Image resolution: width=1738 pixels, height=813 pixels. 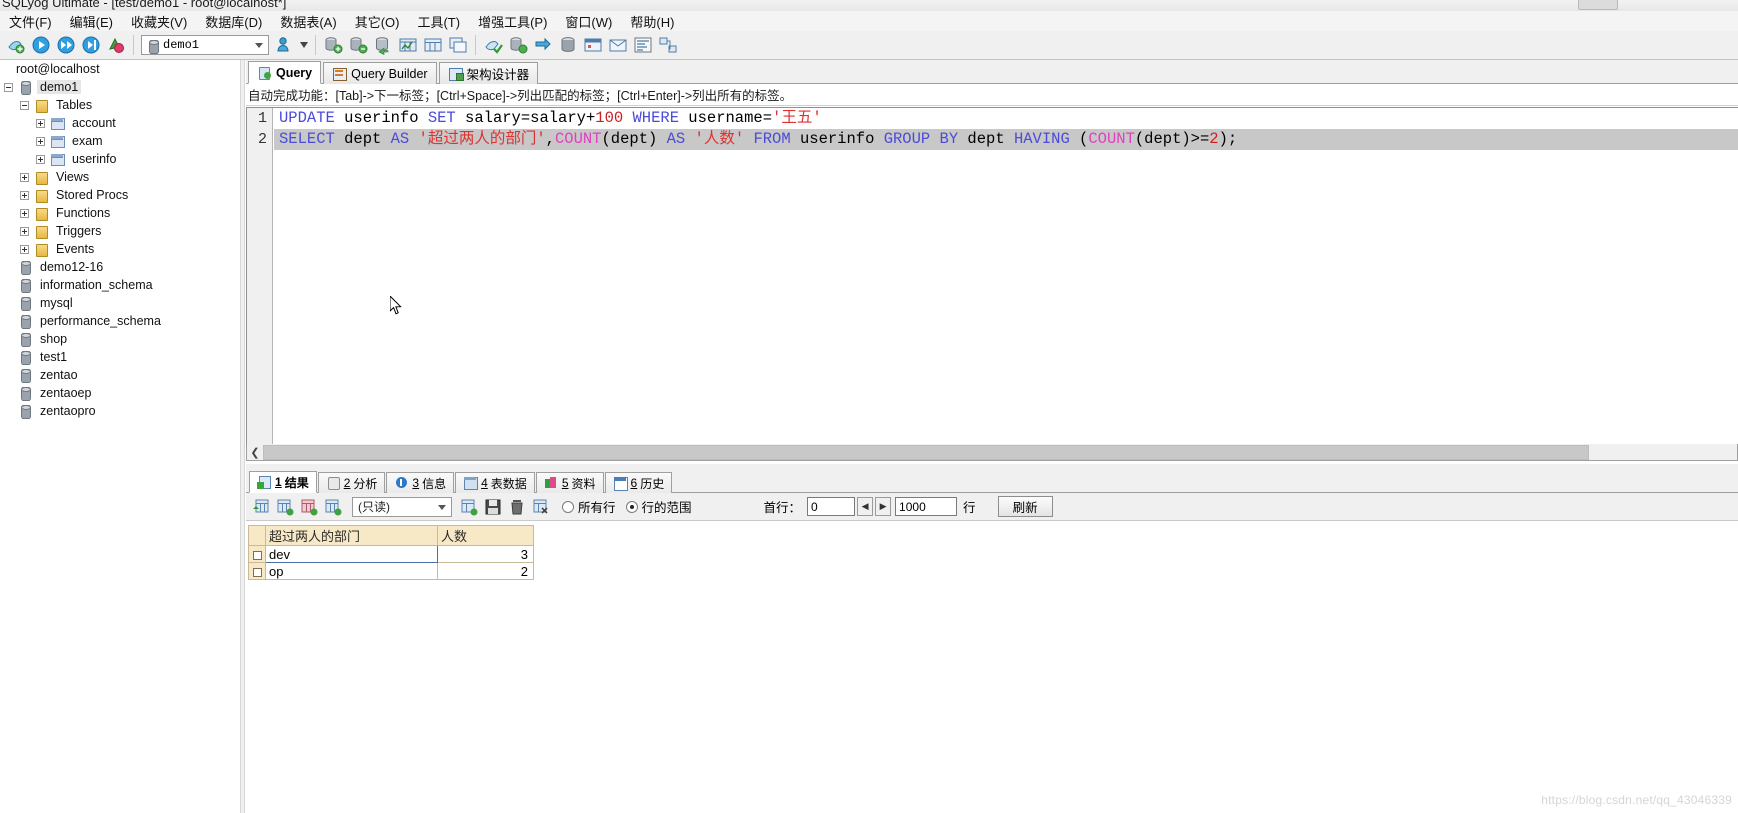 What do you see at coordinates (122, 159) in the screenshot?
I see `tree-node-userinfo: userinfo` at bounding box center [122, 159].